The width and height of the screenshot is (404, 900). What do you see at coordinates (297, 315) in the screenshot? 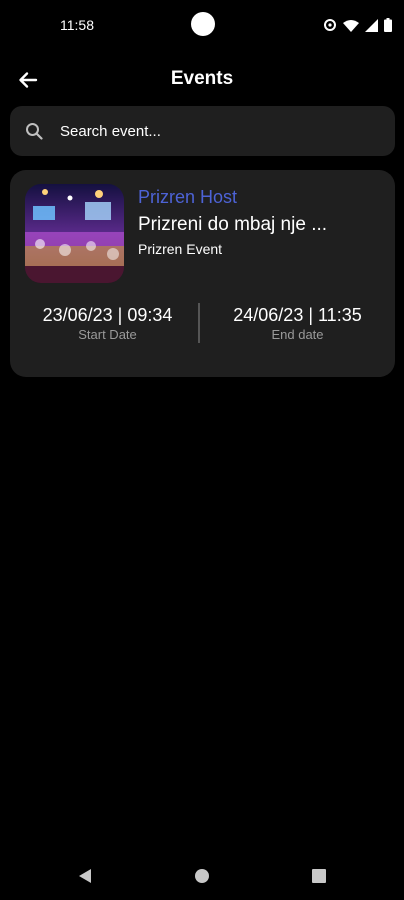
I see `end-date-value: 24/06/23 | 11:35` at bounding box center [297, 315].